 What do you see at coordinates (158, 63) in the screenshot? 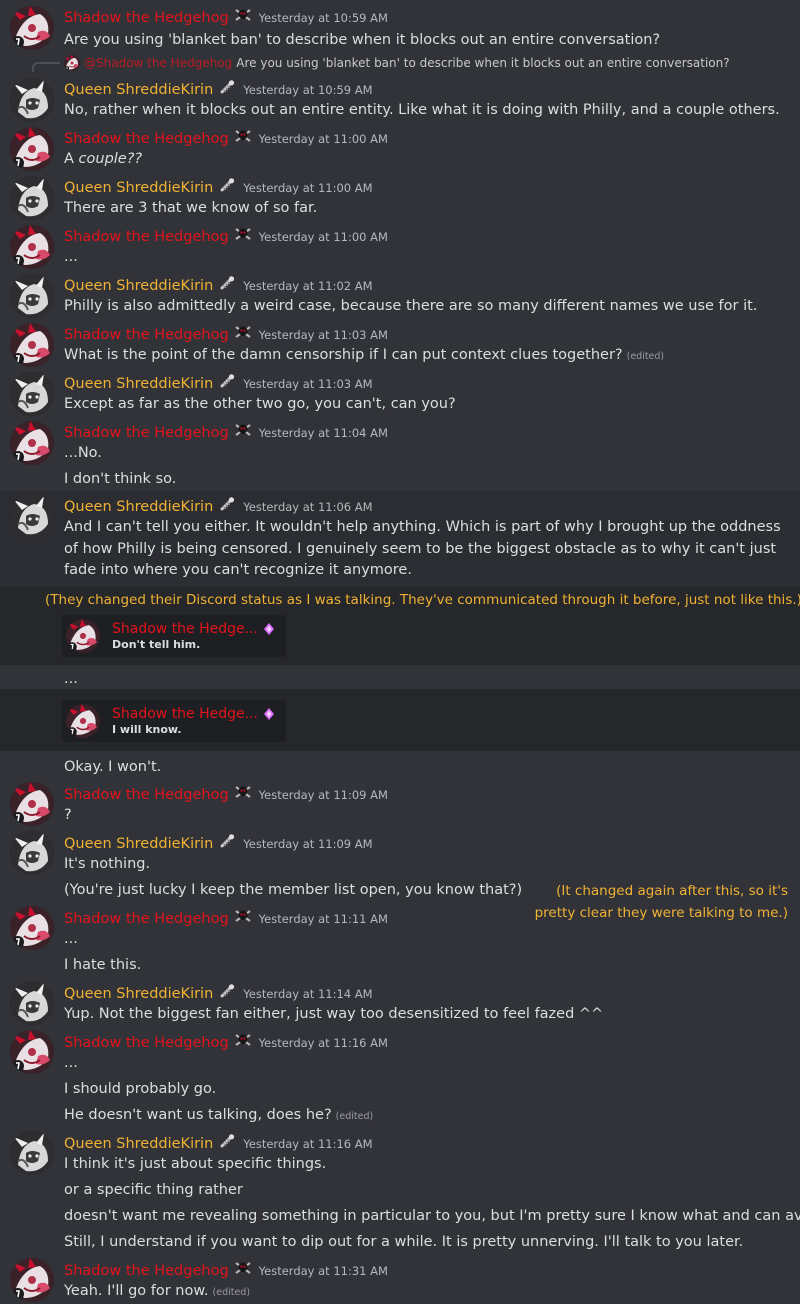
I see `reply-mention: @Shadow the Hedgehog` at bounding box center [158, 63].